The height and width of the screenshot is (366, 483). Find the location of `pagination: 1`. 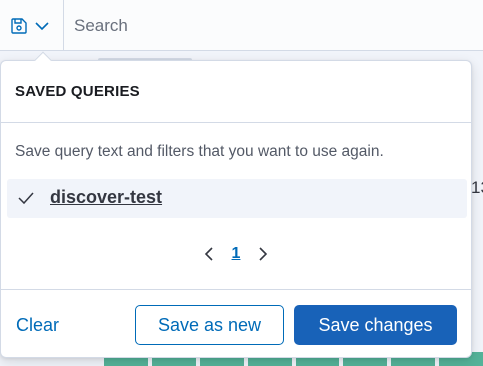

pagination: 1 is located at coordinates (236, 254).